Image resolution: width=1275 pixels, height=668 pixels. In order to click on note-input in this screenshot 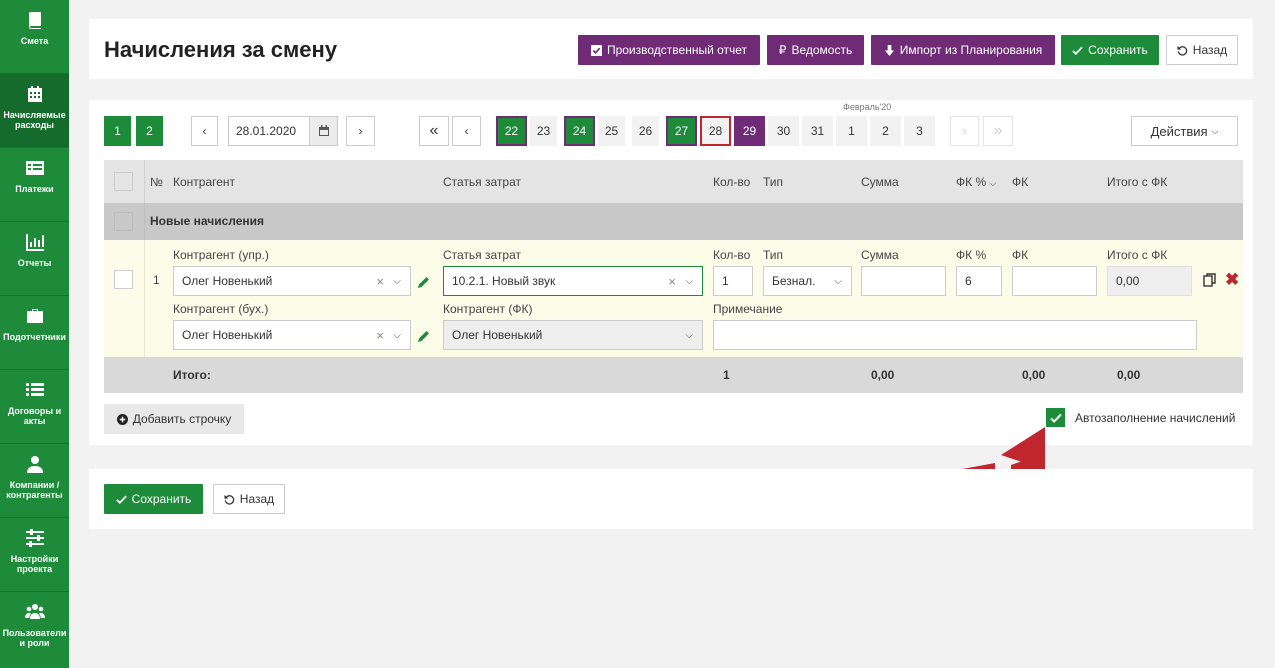, I will do `click(955, 335)`.